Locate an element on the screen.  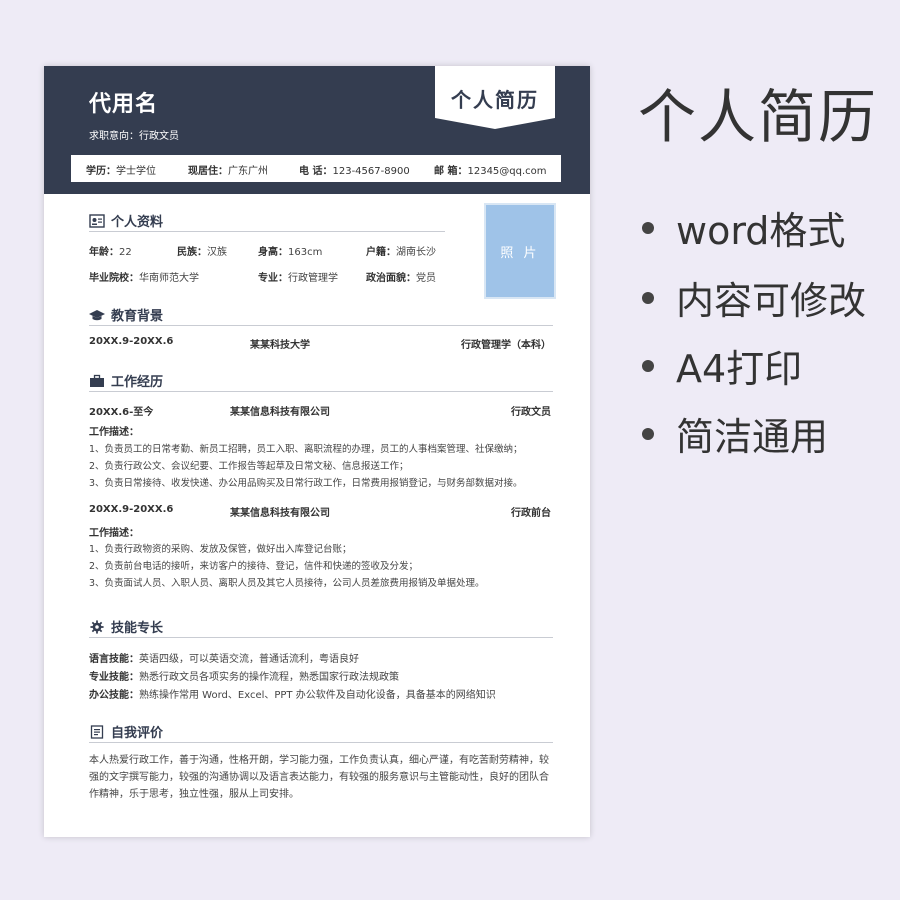
section-skills: 技能专长 is located at coordinates (126, 626).